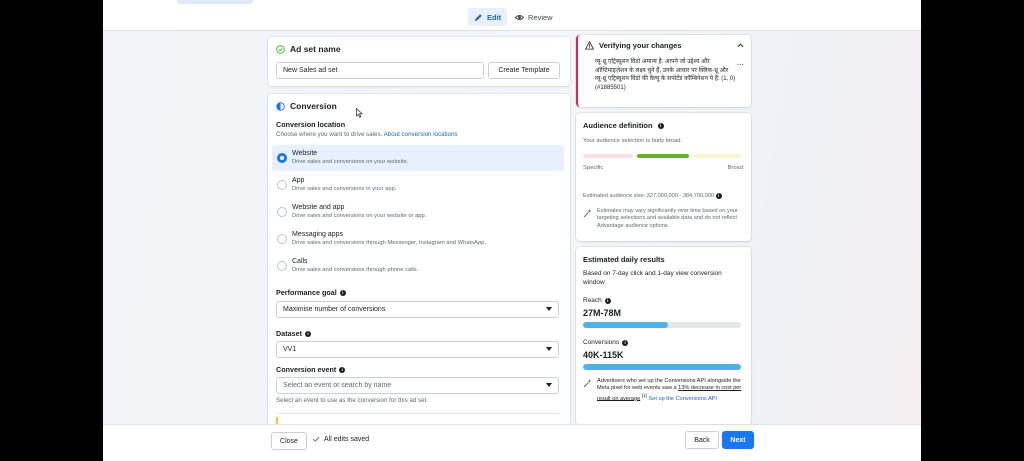 This screenshot has height=461, width=1024. What do you see at coordinates (524, 70) in the screenshot?
I see `create-template-button: Create Template` at bounding box center [524, 70].